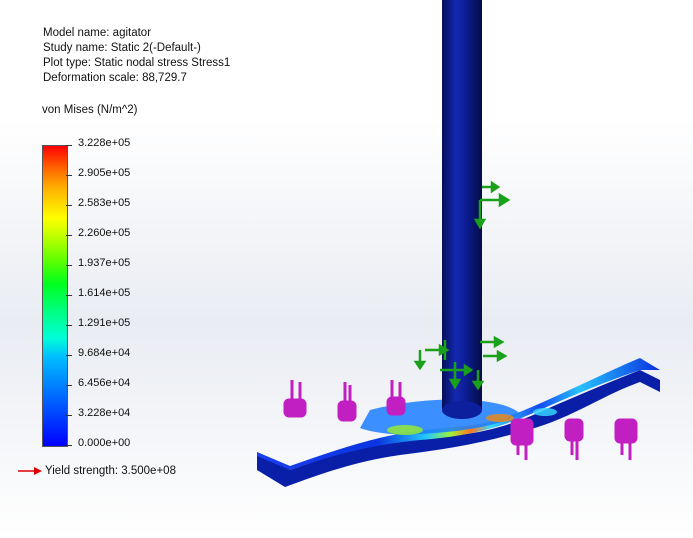 This screenshot has width=693, height=538. What do you see at coordinates (97, 33) in the screenshot?
I see `model-name: Model name: agitator` at bounding box center [97, 33].